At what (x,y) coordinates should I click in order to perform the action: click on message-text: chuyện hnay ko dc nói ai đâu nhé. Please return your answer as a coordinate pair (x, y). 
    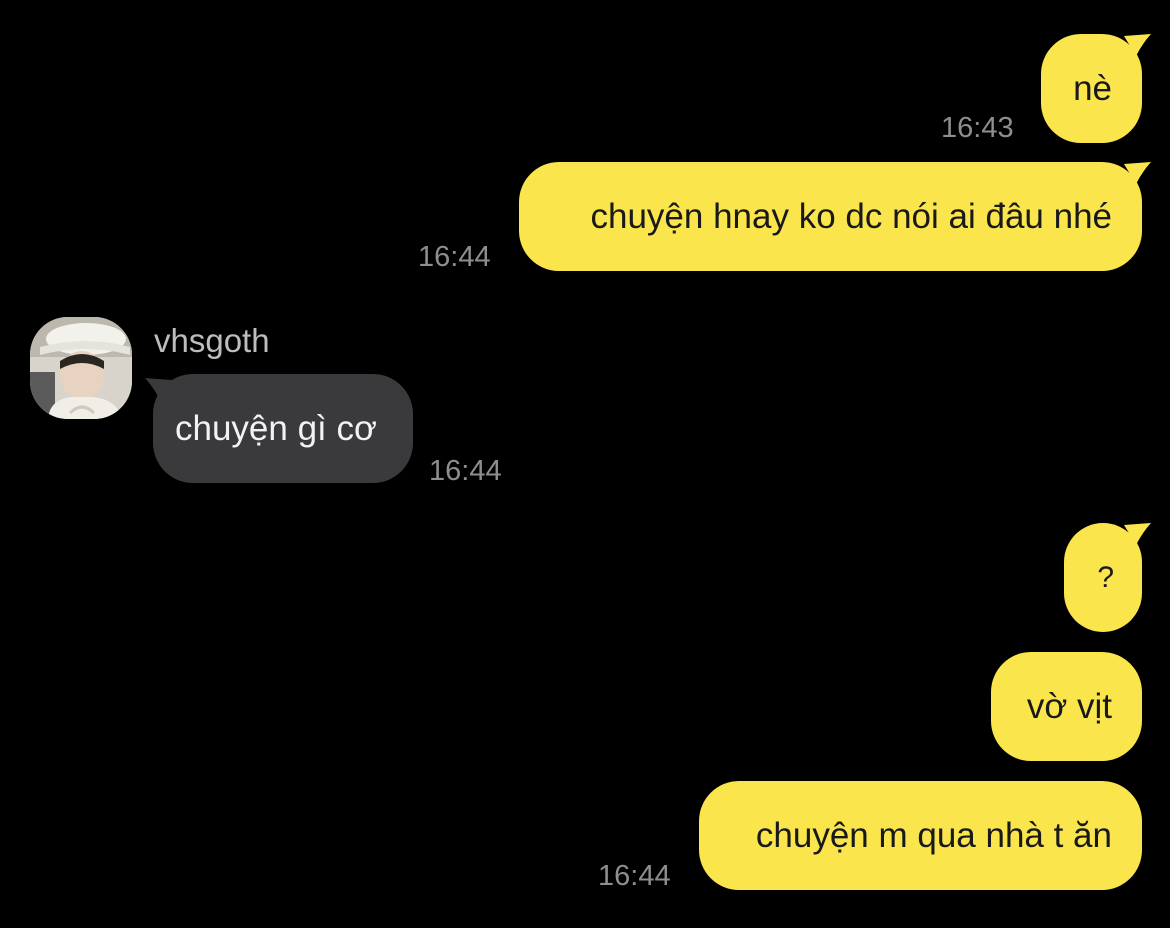
    Looking at the image, I should click on (851, 216).